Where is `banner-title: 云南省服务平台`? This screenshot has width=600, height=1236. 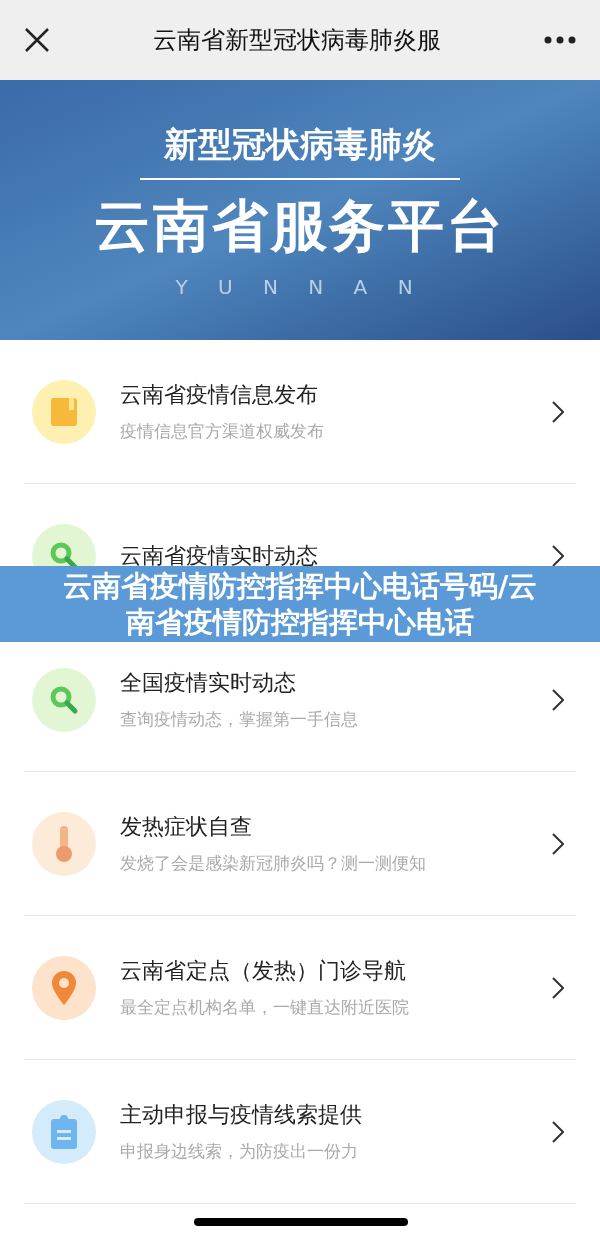
banner-title: 云南省服务平台 is located at coordinates (300, 225).